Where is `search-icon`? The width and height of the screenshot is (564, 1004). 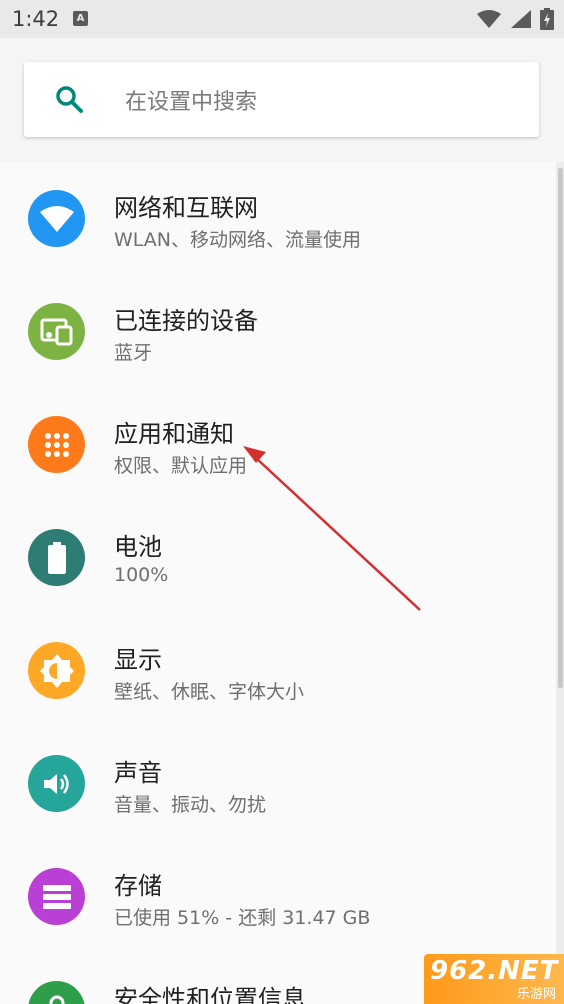
search-icon is located at coordinates (69, 99).